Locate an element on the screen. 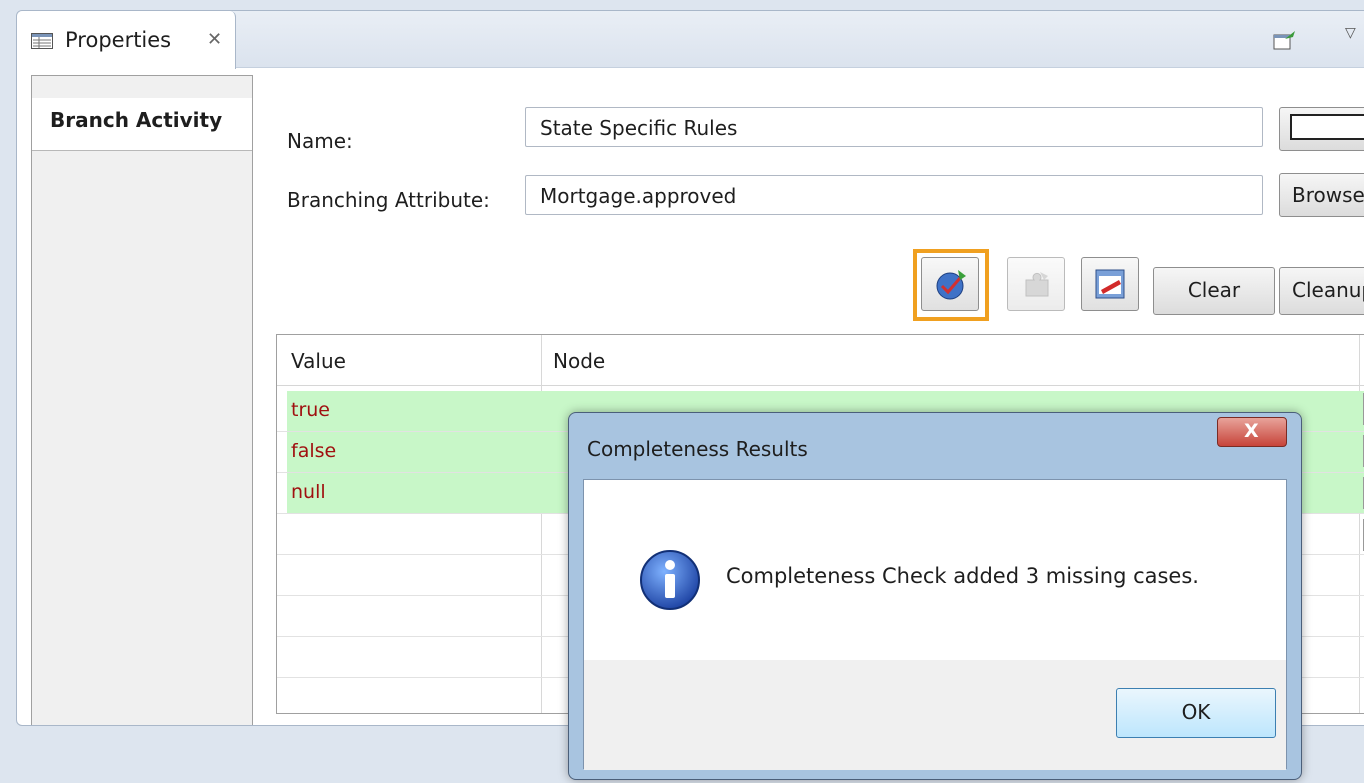 This screenshot has height=783, width=1364. completeness-check-icon is located at coordinates (951, 285).